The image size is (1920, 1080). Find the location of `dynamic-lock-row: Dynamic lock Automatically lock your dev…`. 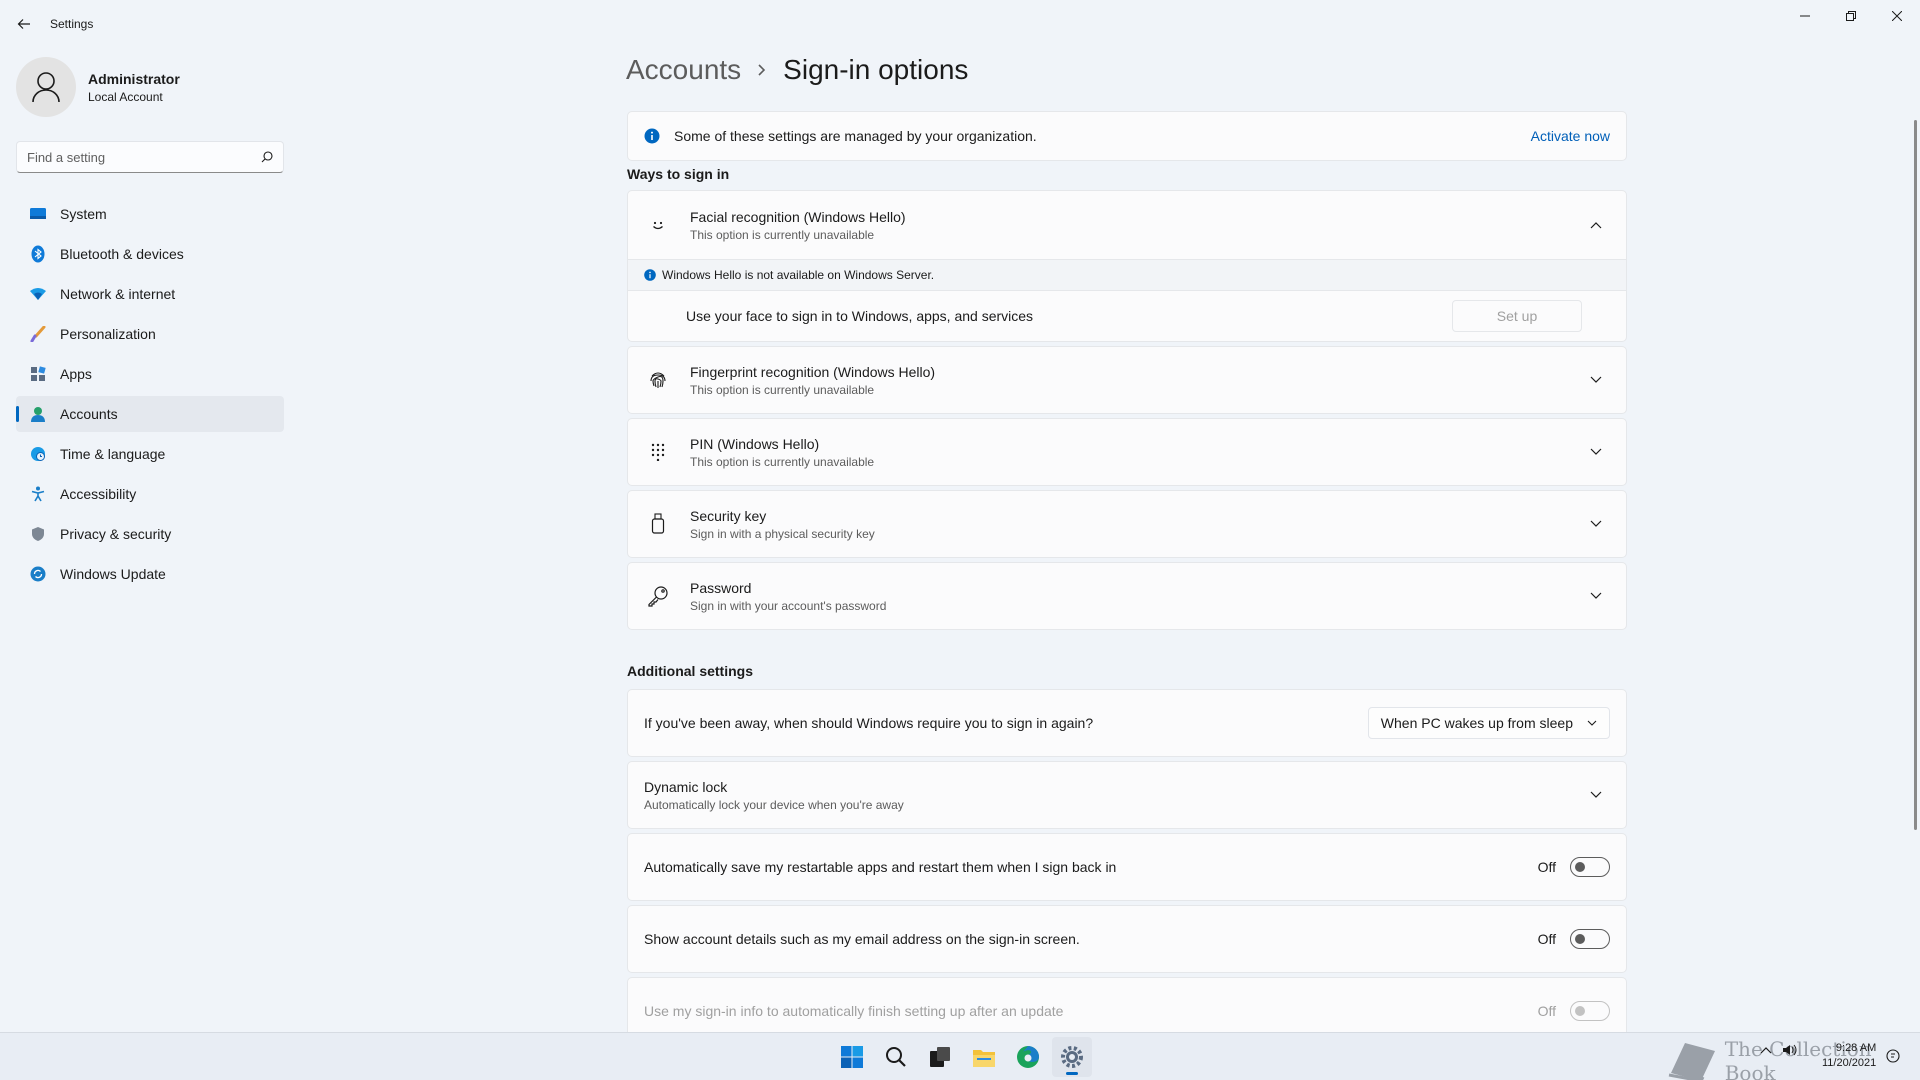

dynamic-lock-row: Dynamic lock Automatically lock your dev… is located at coordinates (1127, 795).